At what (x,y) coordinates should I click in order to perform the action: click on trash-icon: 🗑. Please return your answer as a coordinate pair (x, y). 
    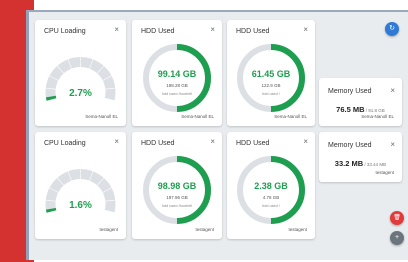
    Looking at the image, I should click on (397, 218).